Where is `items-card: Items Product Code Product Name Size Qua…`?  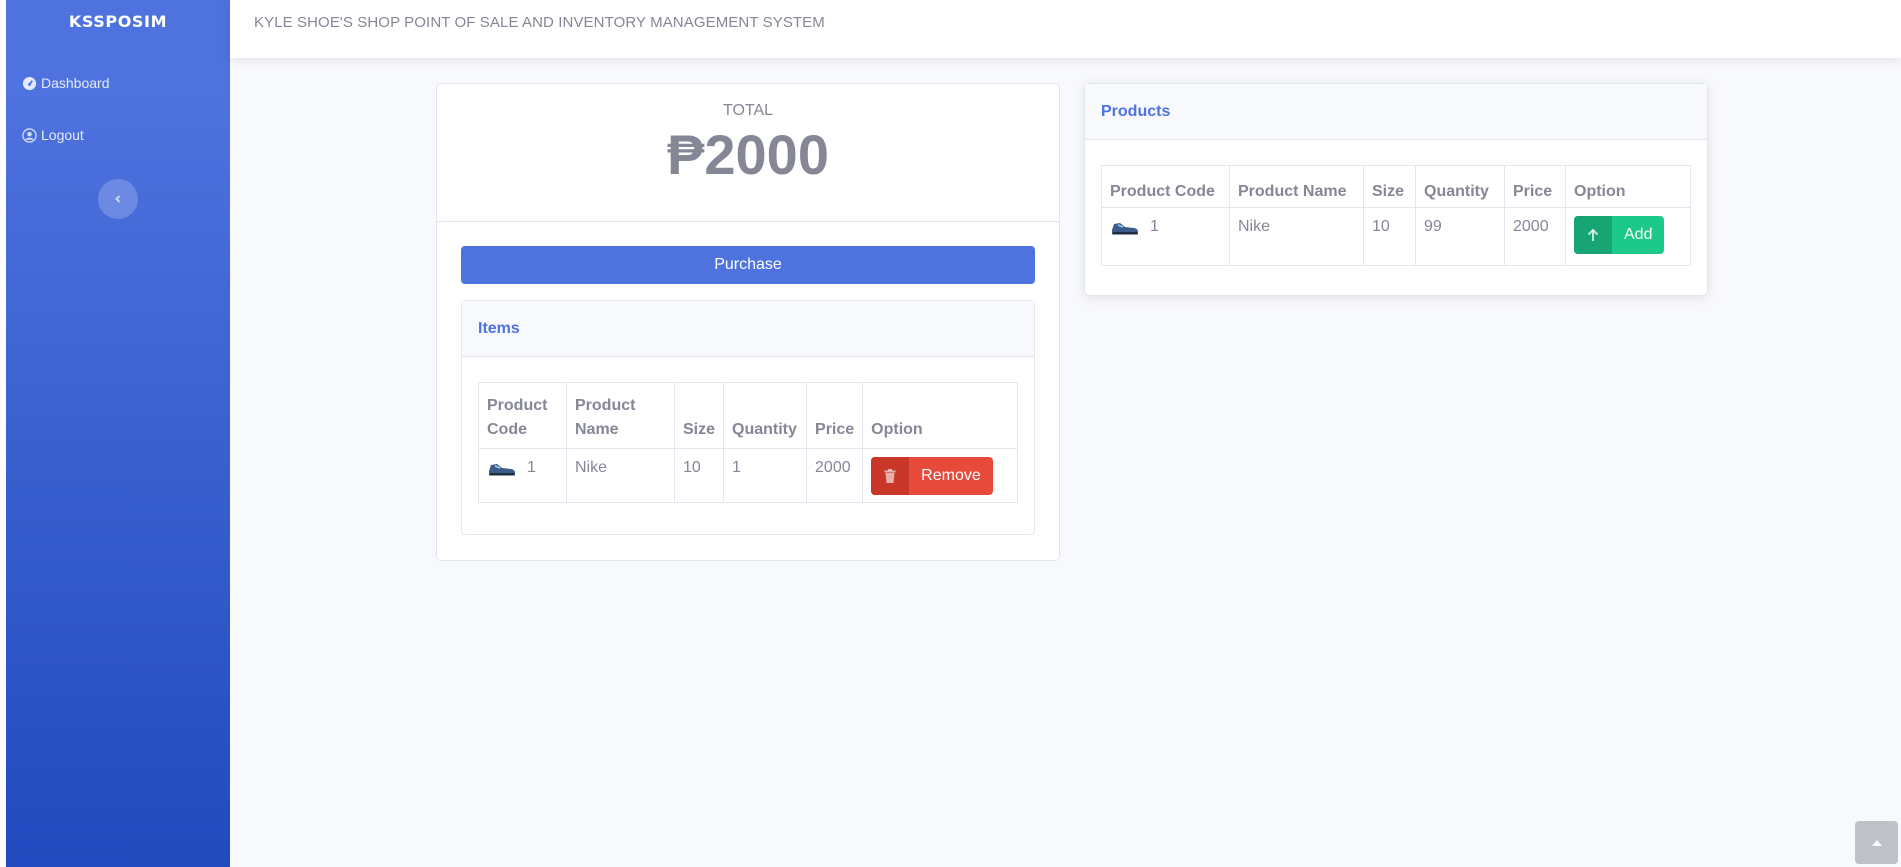
items-card: Items Product Code Product Name Size Qua… is located at coordinates (748, 417).